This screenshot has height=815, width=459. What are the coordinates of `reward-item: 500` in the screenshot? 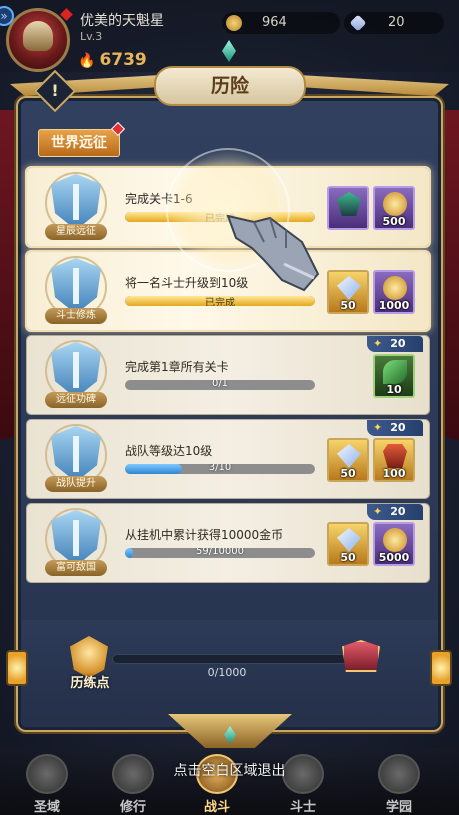 It's located at (394, 208).